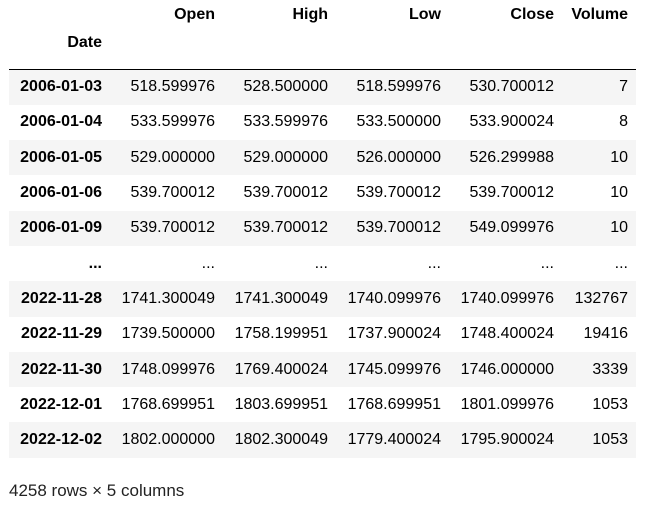 This screenshot has width=663, height=516. What do you see at coordinates (507, 334) in the screenshot?
I see `cell-close: 1748.400024` at bounding box center [507, 334].